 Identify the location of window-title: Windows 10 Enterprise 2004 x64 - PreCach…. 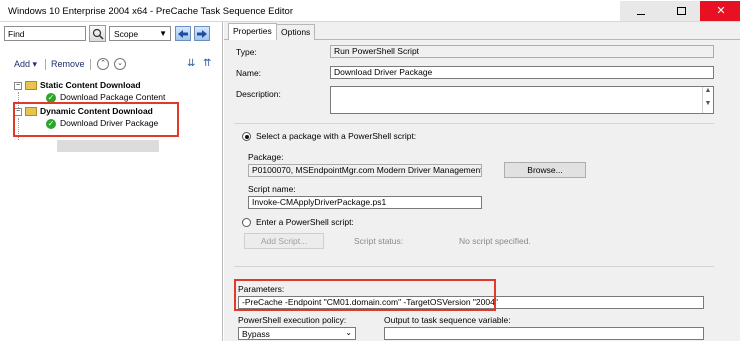
(150, 11).